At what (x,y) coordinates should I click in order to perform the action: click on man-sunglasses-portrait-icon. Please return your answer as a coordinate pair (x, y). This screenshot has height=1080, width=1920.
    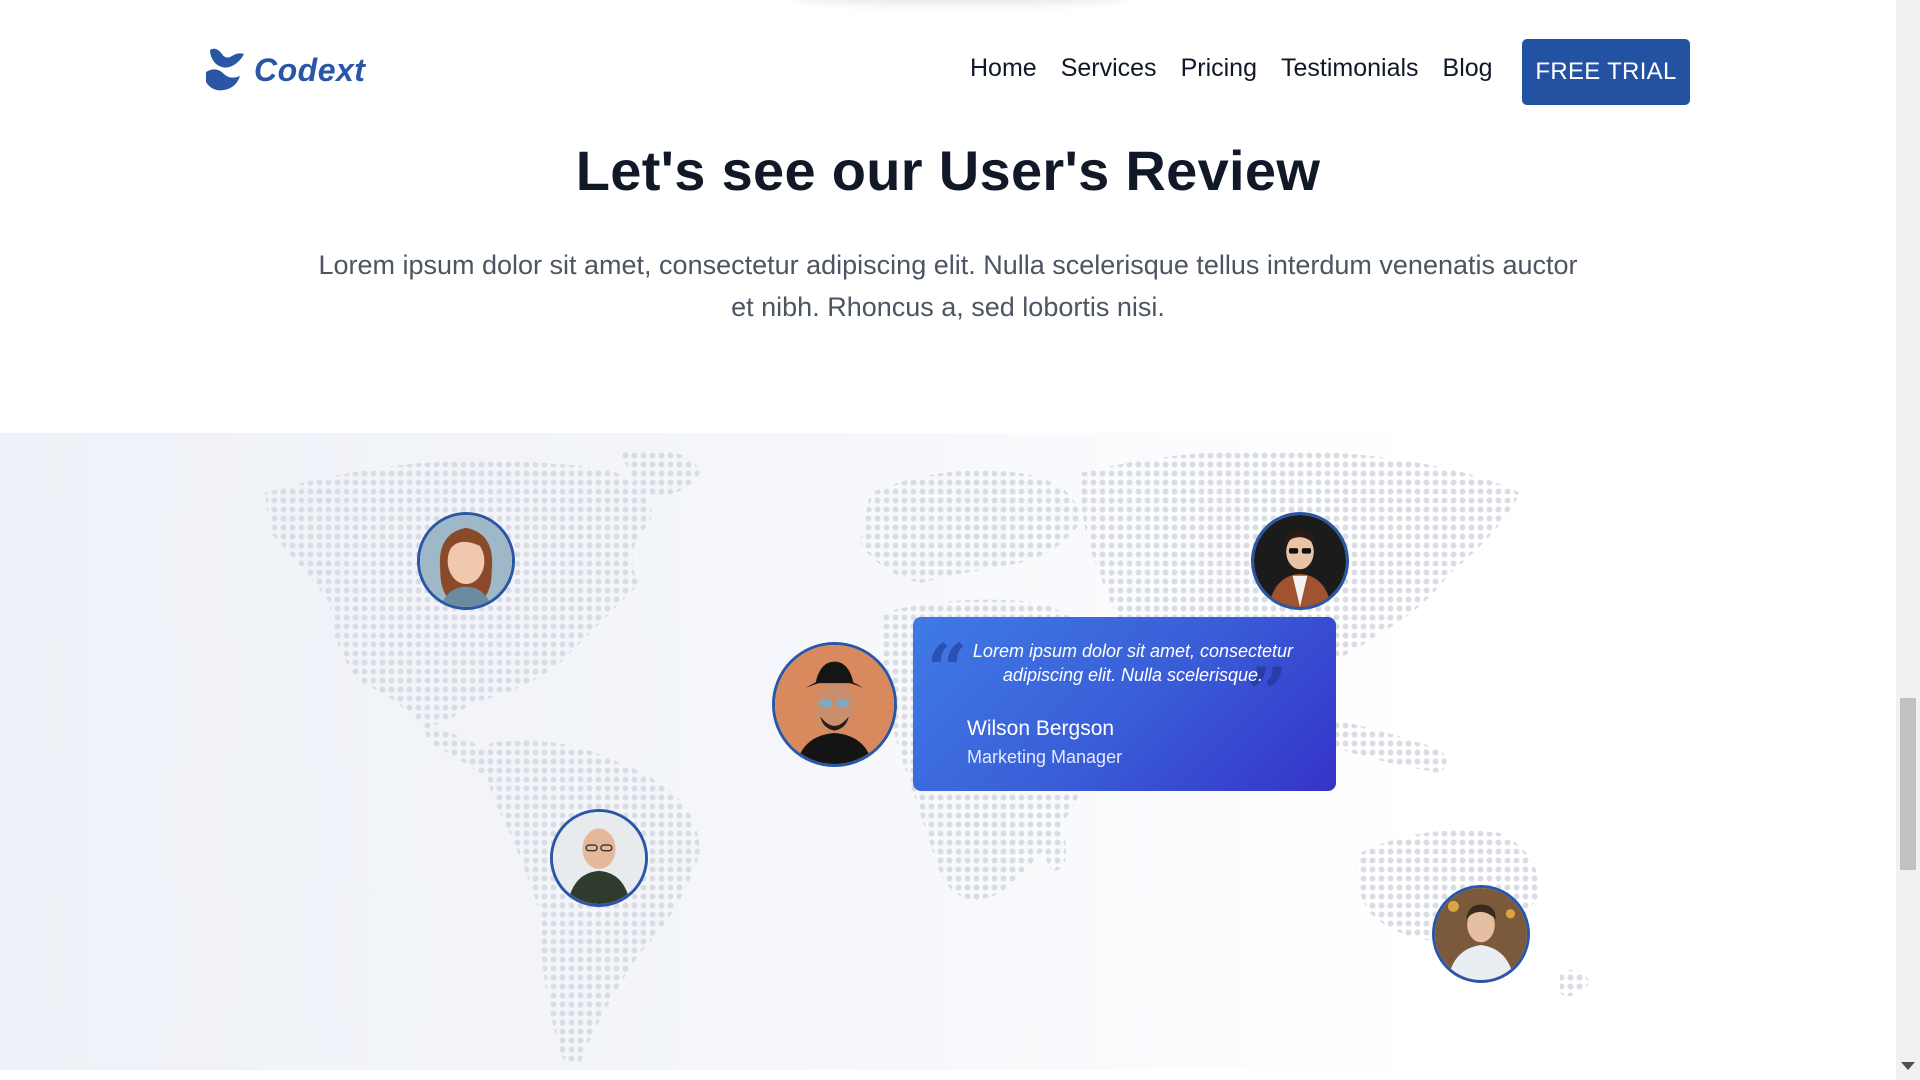
    Looking at the image, I should click on (1300, 561).